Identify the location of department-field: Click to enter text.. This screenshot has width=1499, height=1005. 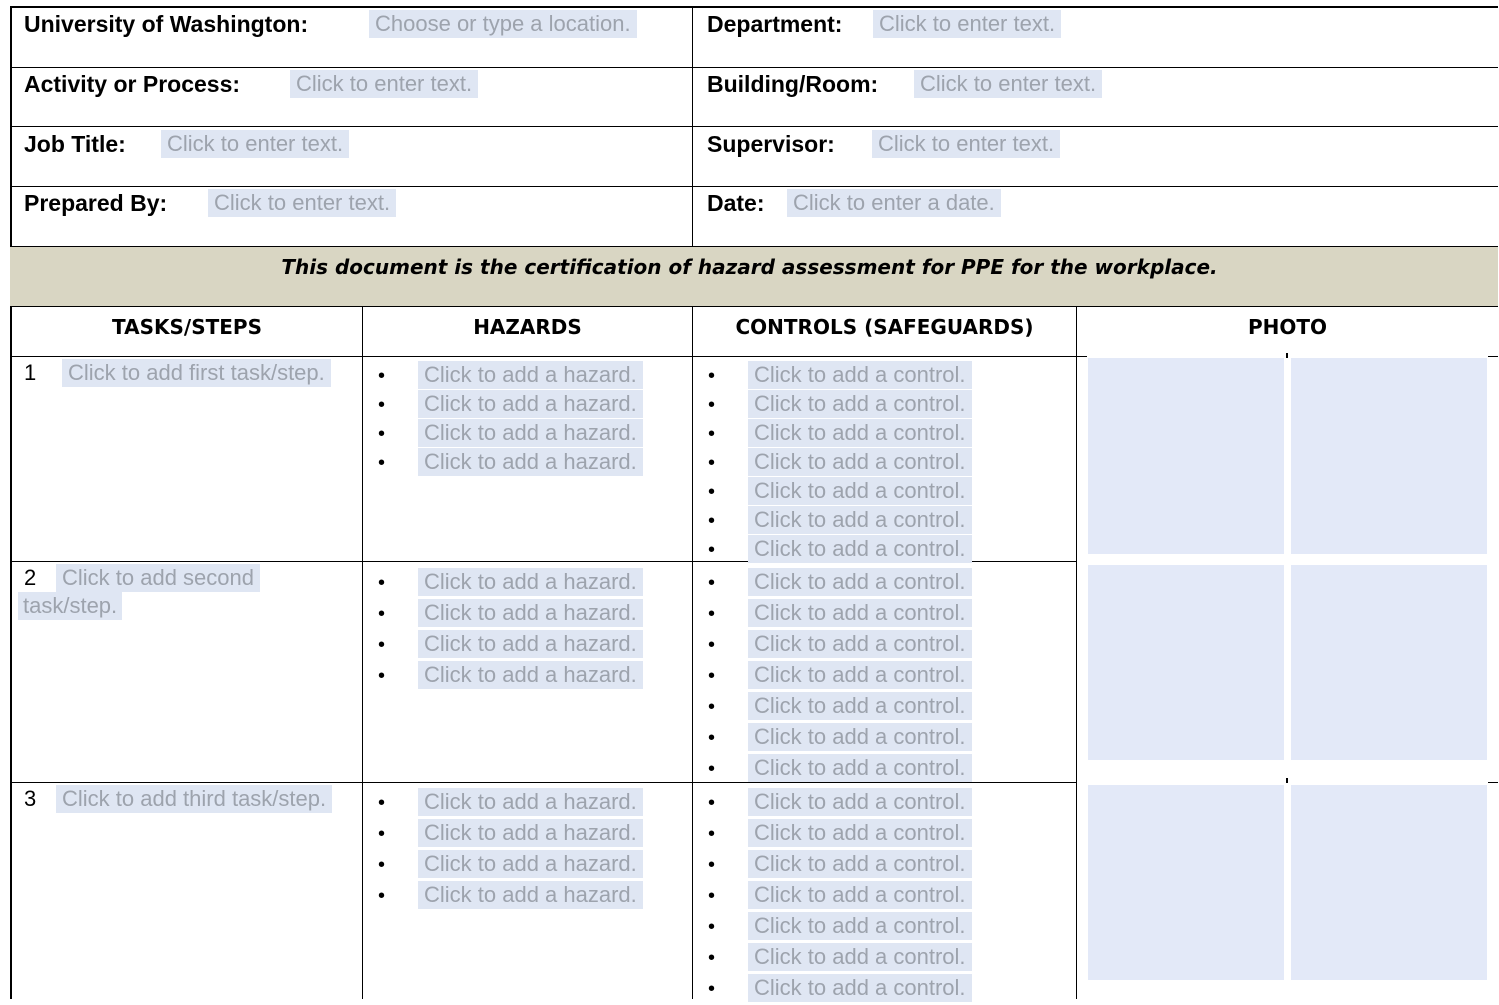
(967, 24).